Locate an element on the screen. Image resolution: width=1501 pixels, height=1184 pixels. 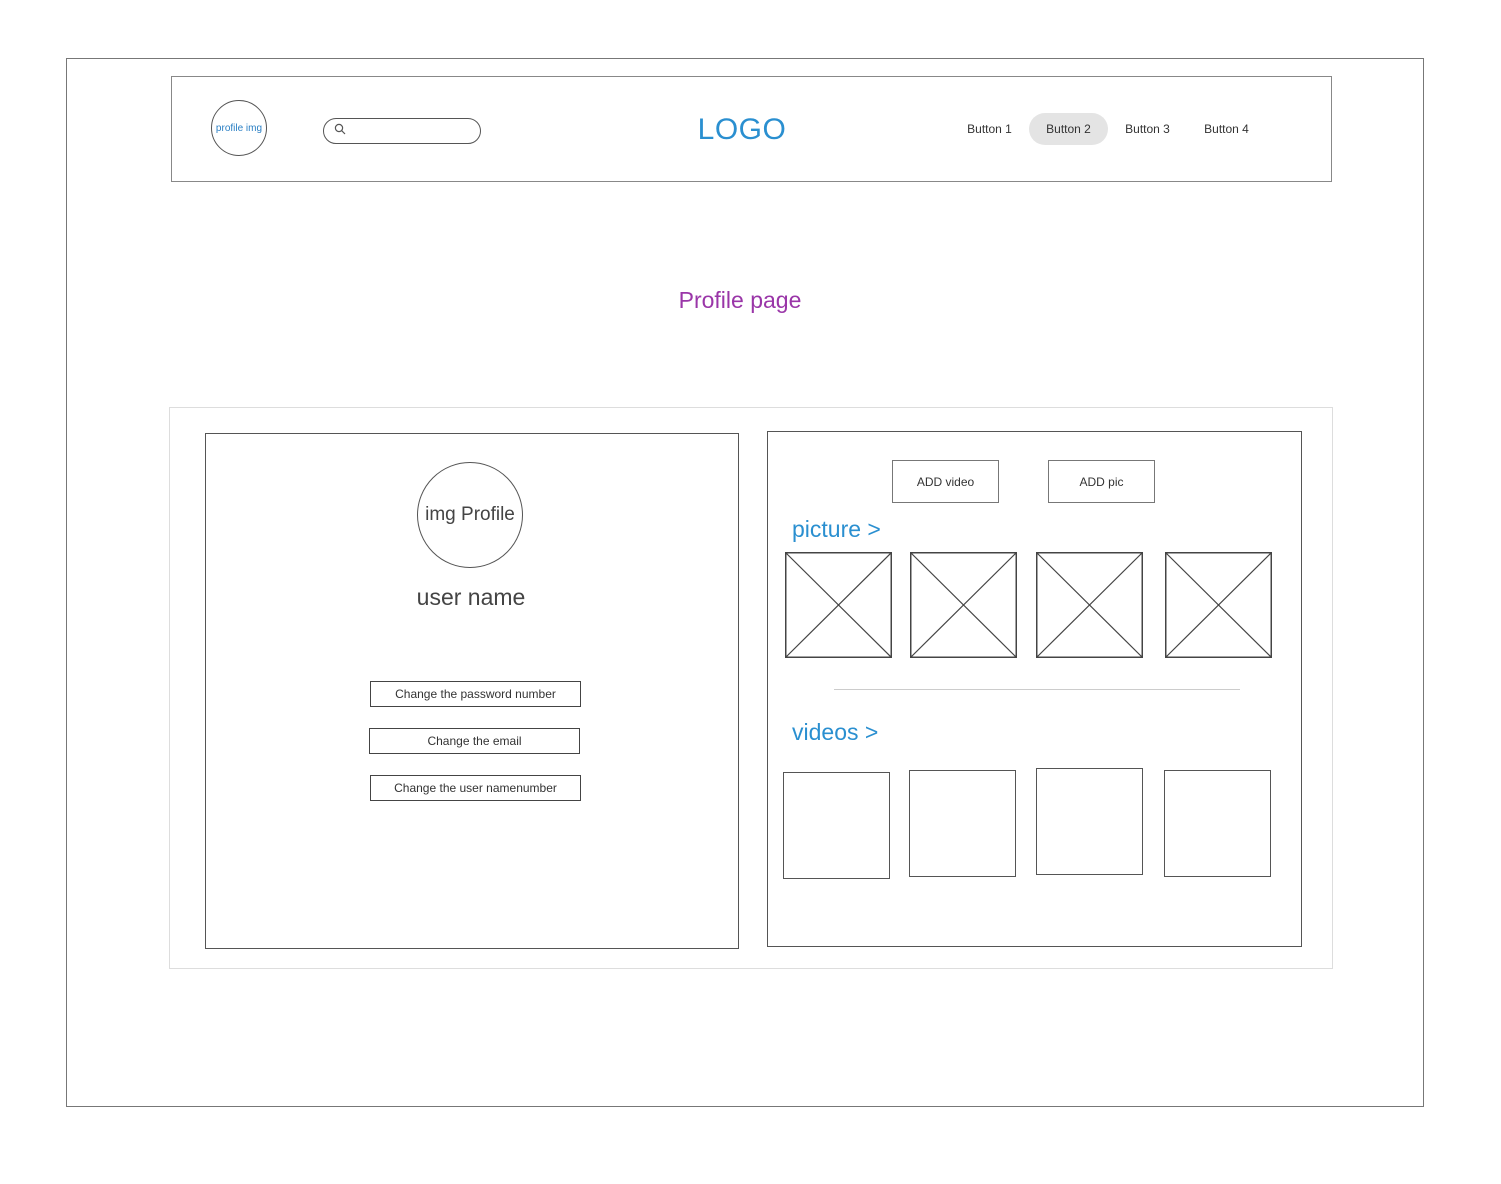
profile-image: img Profile is located at coordinates (470, 515).